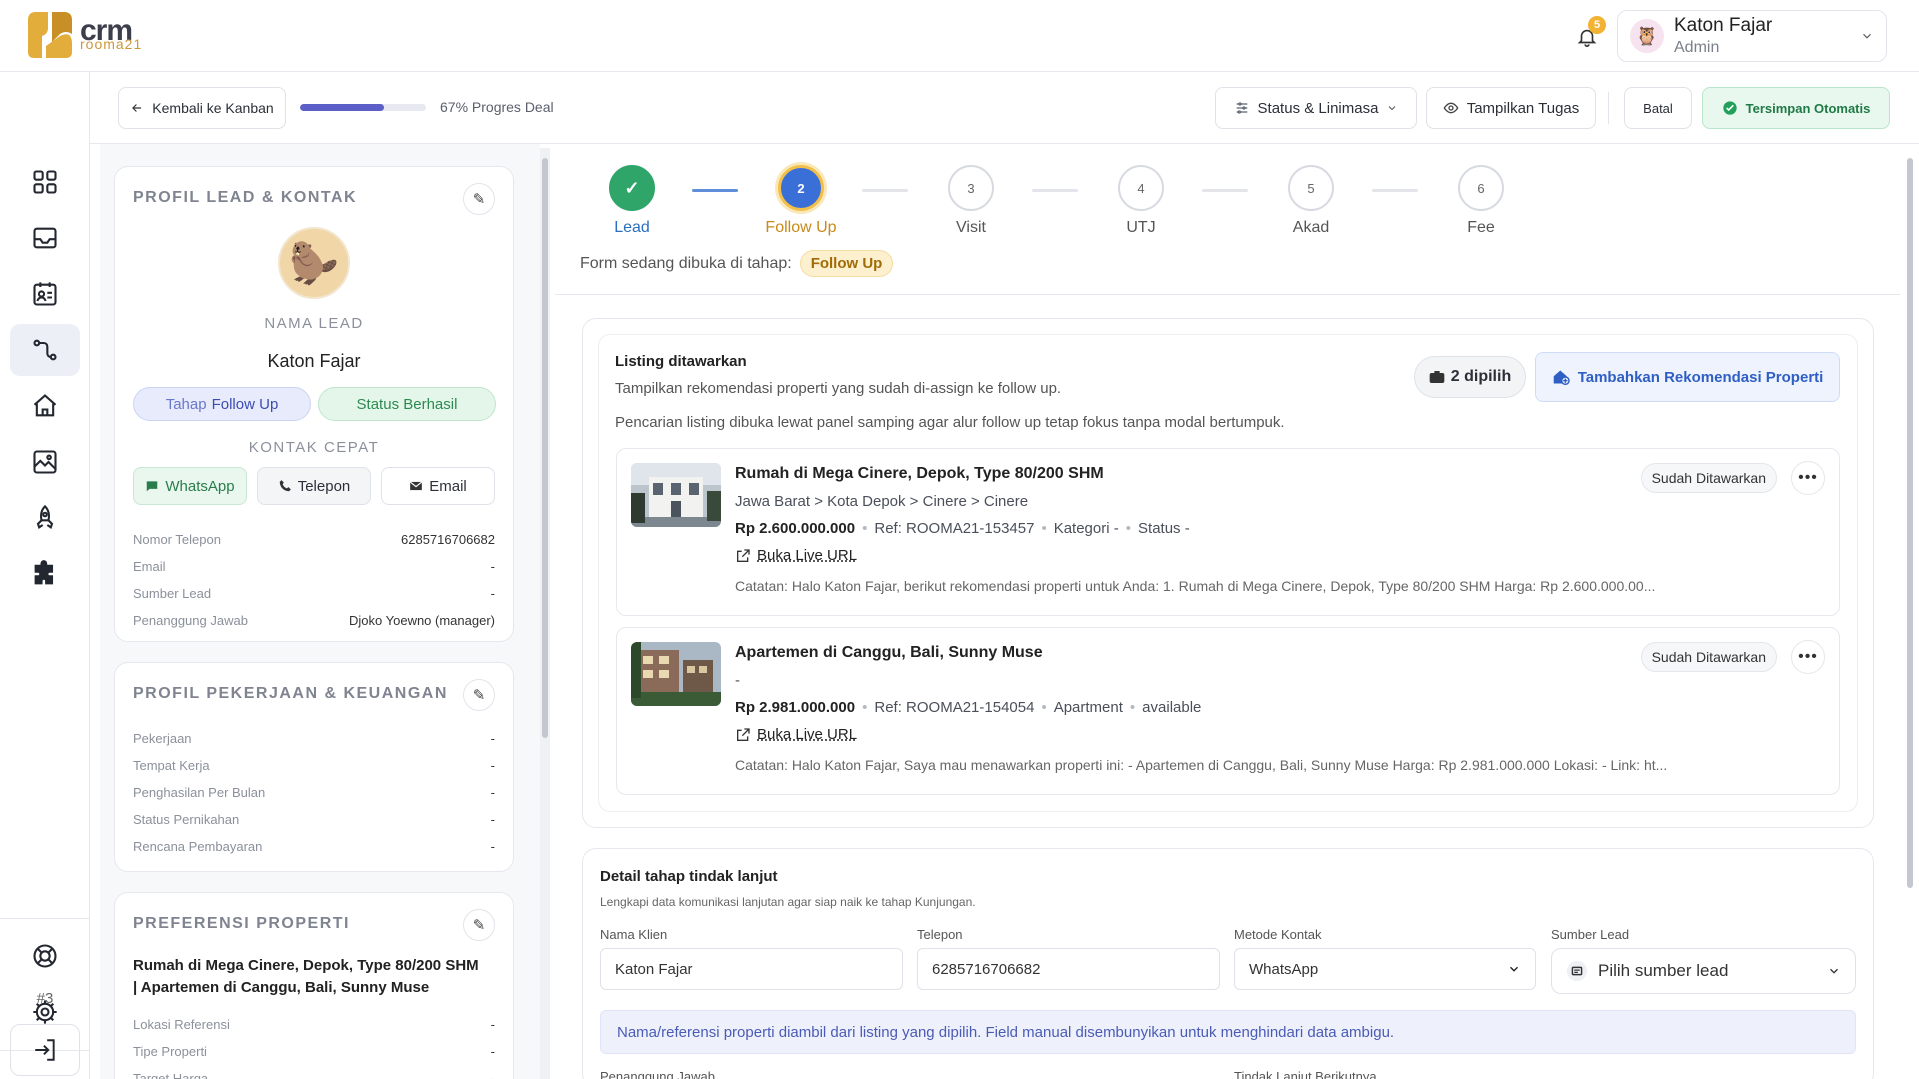  What do you see at coordinates (213, 108) in the screenshot?
I see `back-label: Kembali ke Kanban` at bounding box center [213, 108].